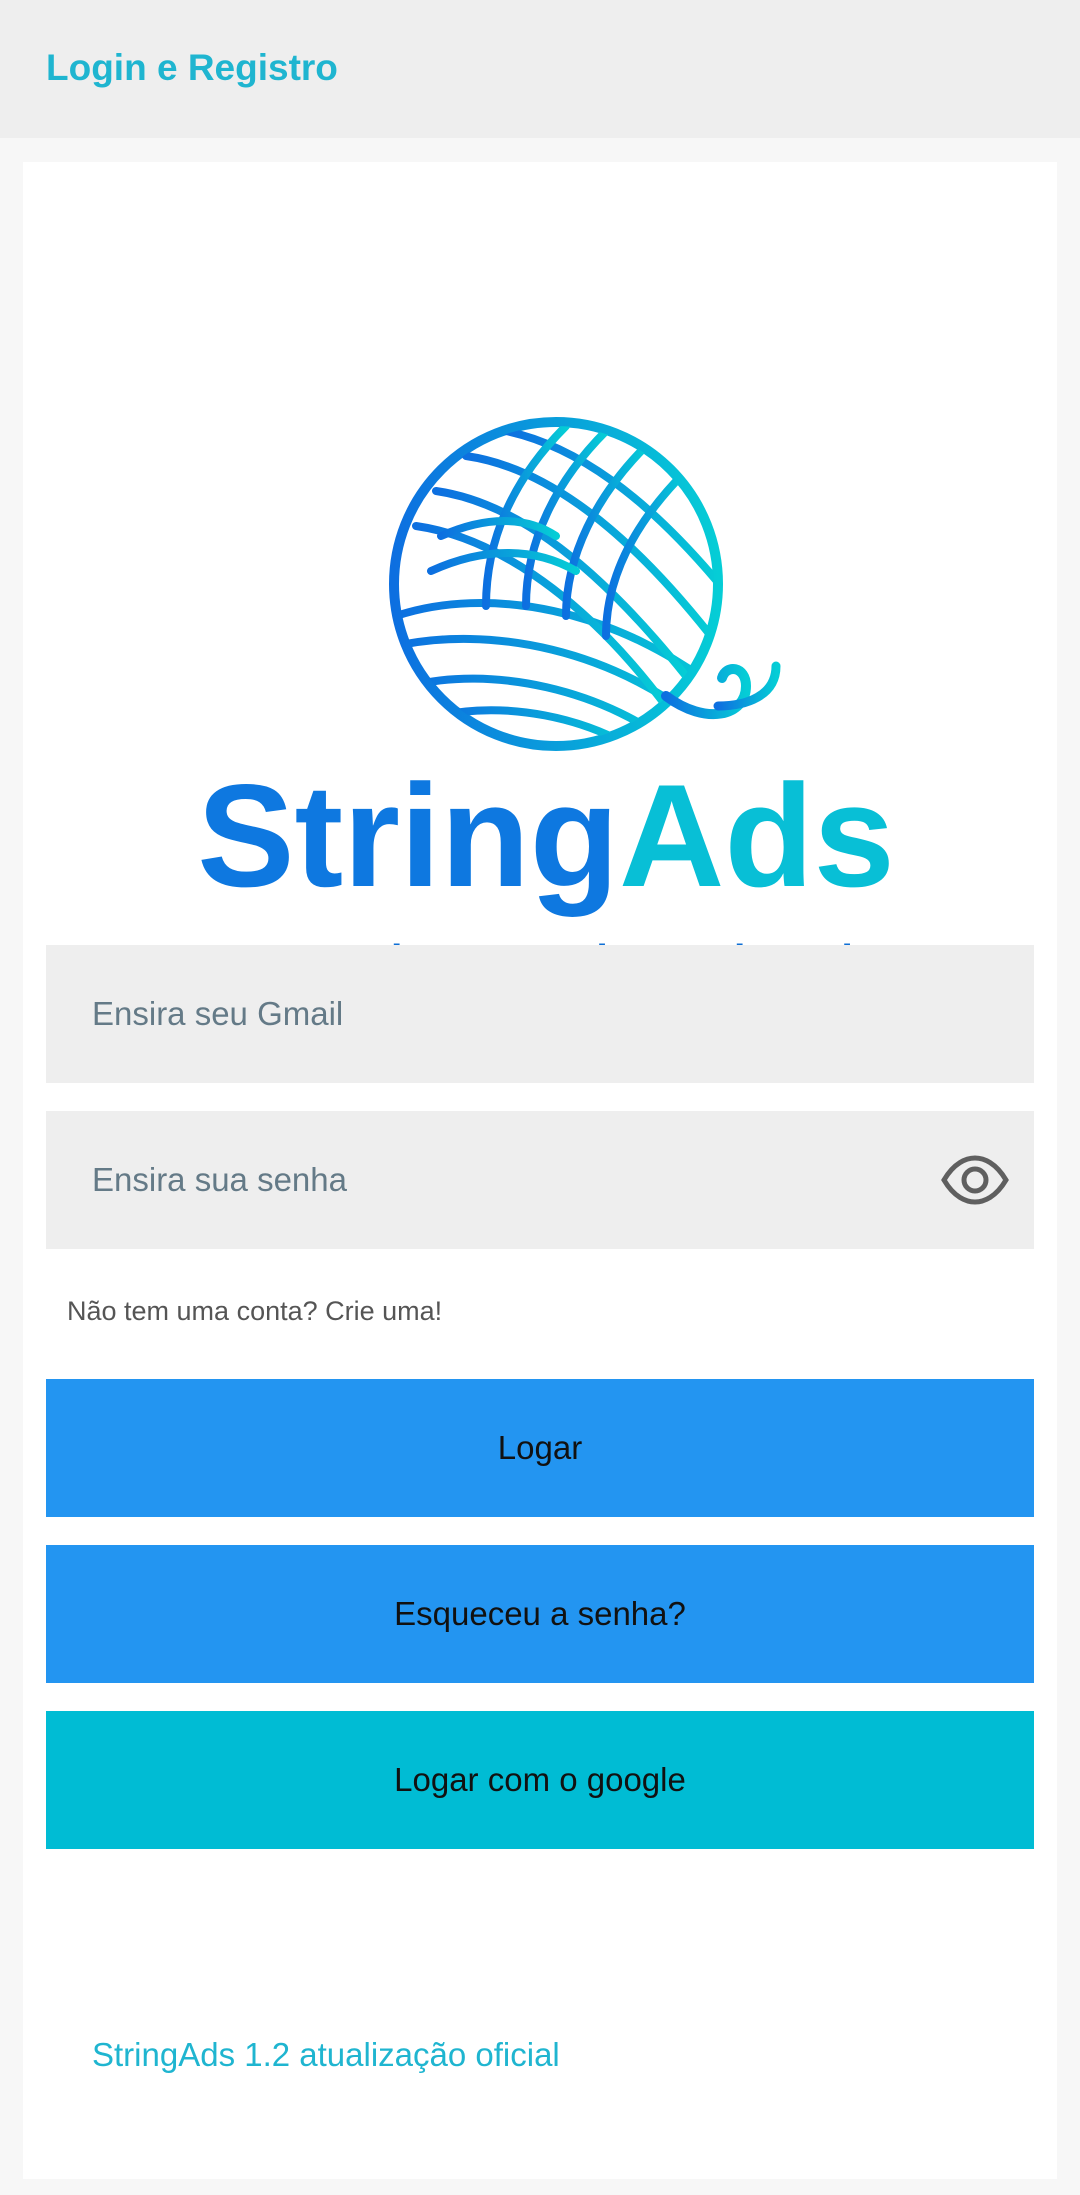 The image size is (1080, 2195). I want to click on password-field, so click(540, 1180).